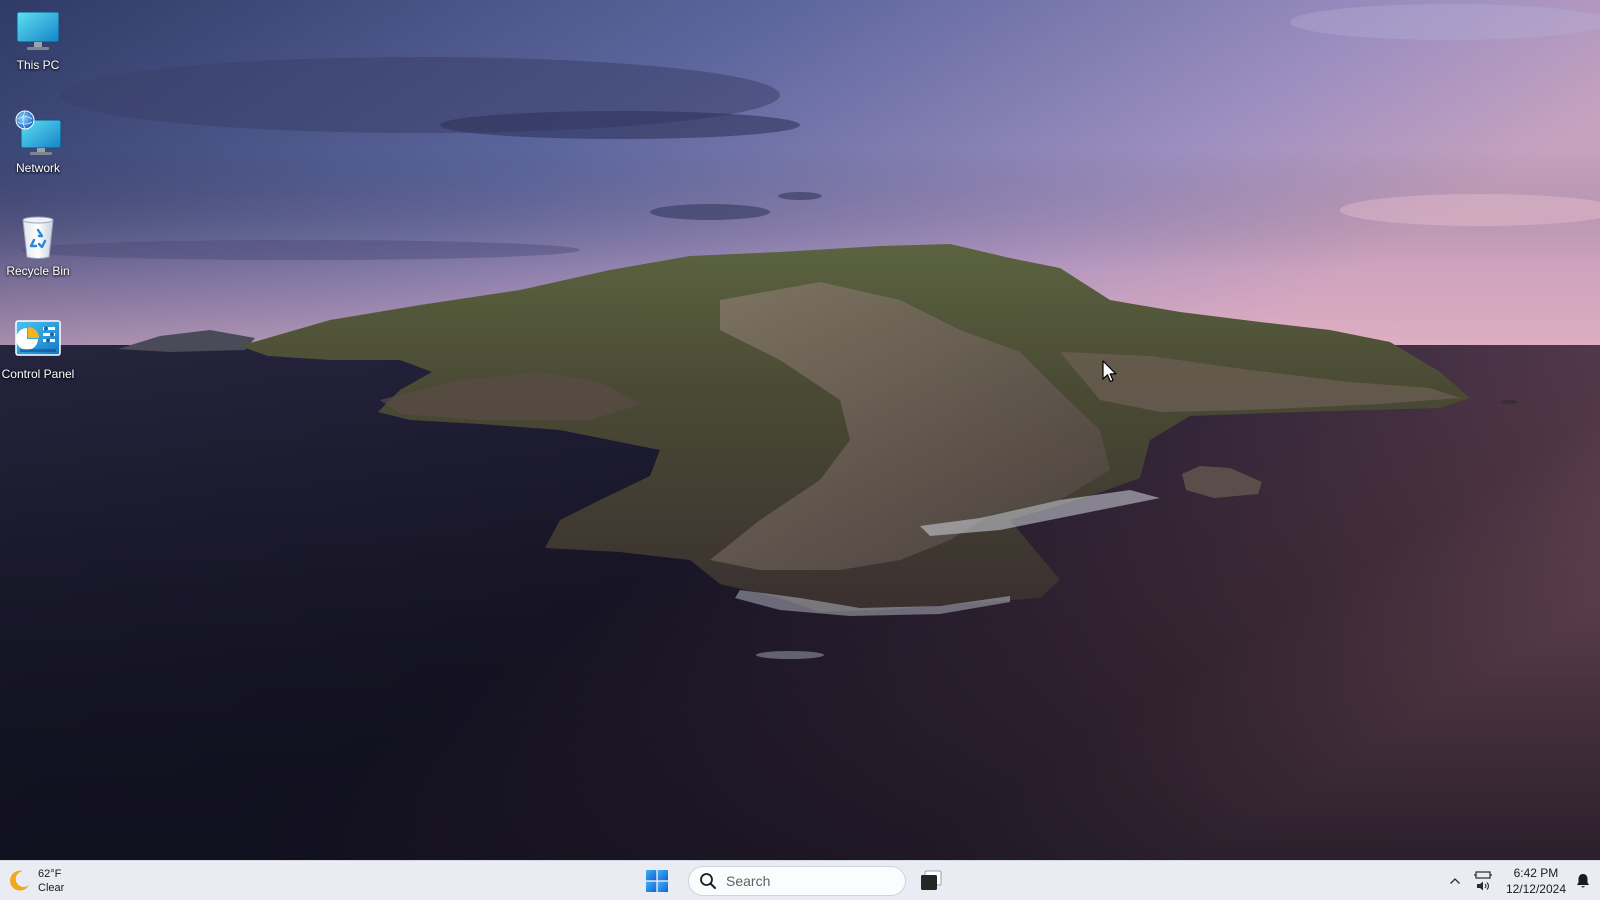 The width and height of the screenshot is (1600, 901). What do you see at coordinates (38, 271) in the screenshot?
I see `desktop-icon-label: Recycle Bin` at bounding box center [38, 271].